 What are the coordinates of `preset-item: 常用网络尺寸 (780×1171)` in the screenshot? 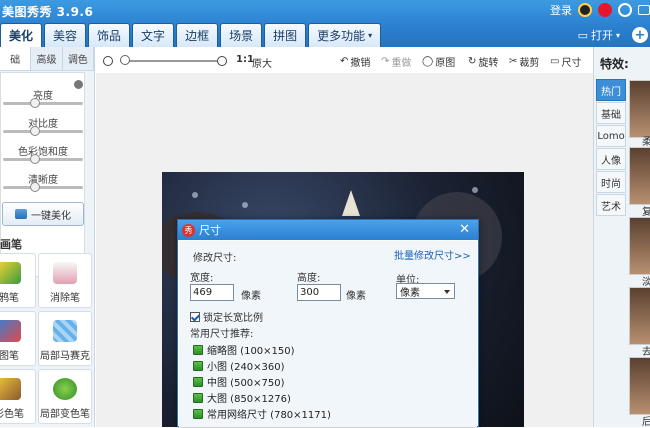 It's located at (262, 413).